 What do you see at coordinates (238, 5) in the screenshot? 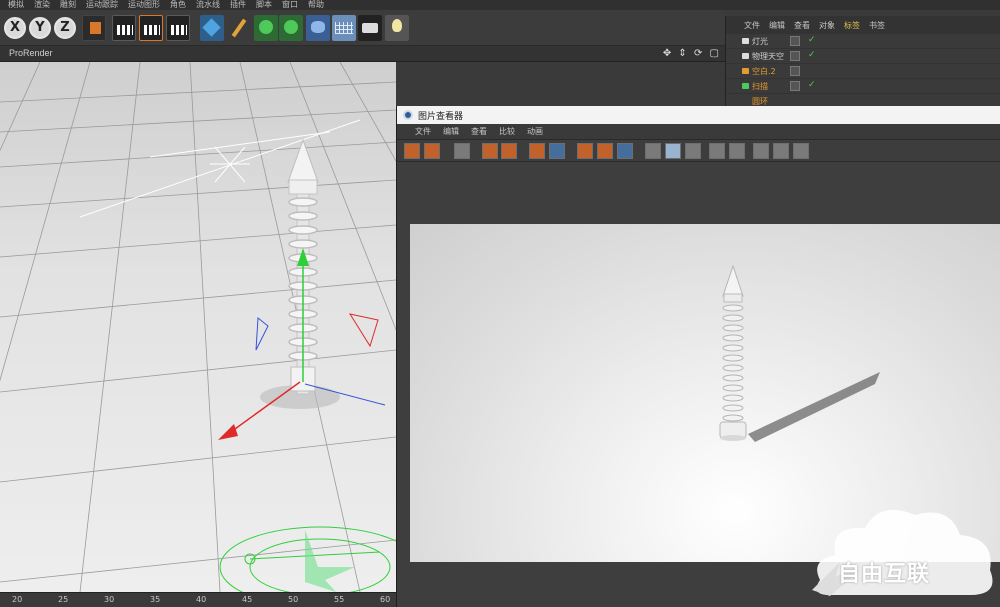
I see `menu-item-plugins: 插件` at bounding box center [238, 5].